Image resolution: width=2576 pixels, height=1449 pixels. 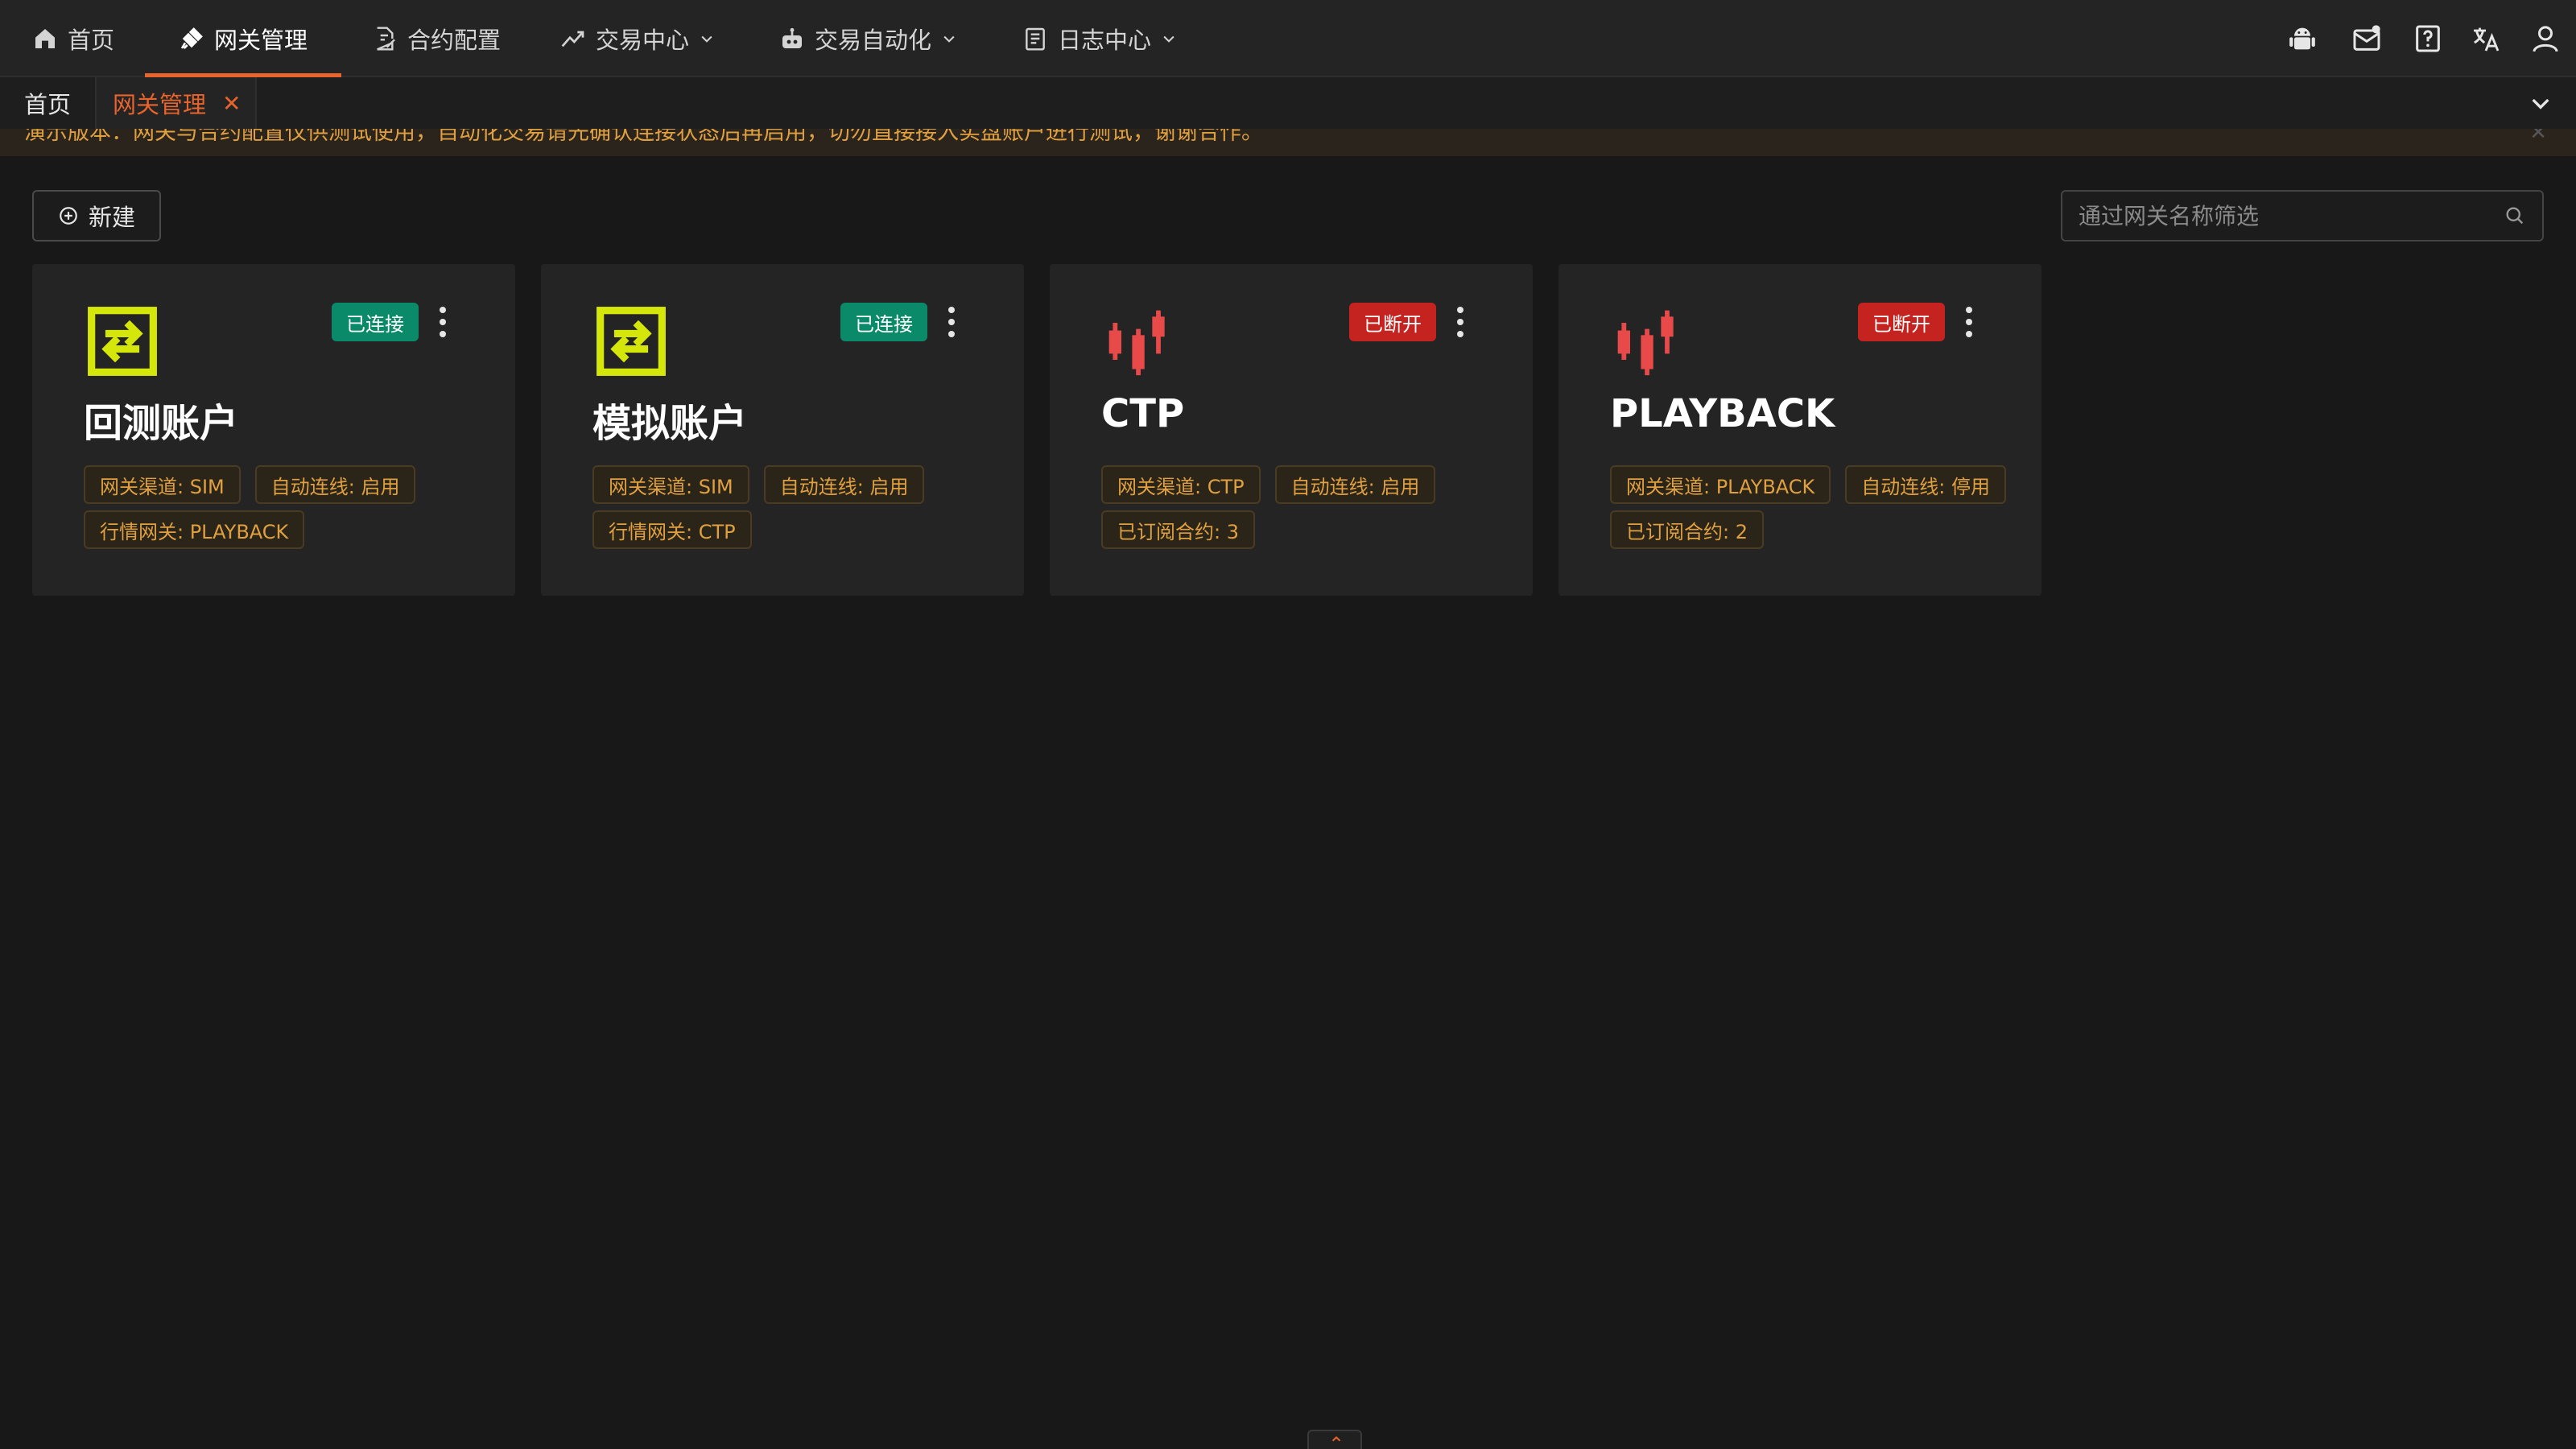 What do you see at coordinates (782, 430) in the screenshot?
I see `gateway-card: 已连接 模拟账户 网关渠道: SIM 自动连线: 启用 行情网关: CTP` at bounding box center [782, 430].